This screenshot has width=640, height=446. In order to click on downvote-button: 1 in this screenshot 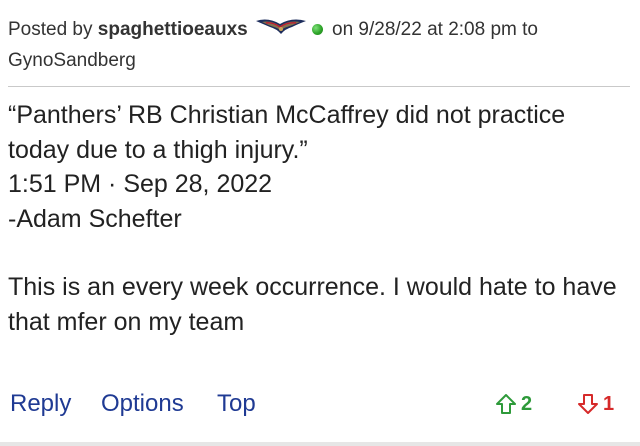, I will do `click(595, 404)`.